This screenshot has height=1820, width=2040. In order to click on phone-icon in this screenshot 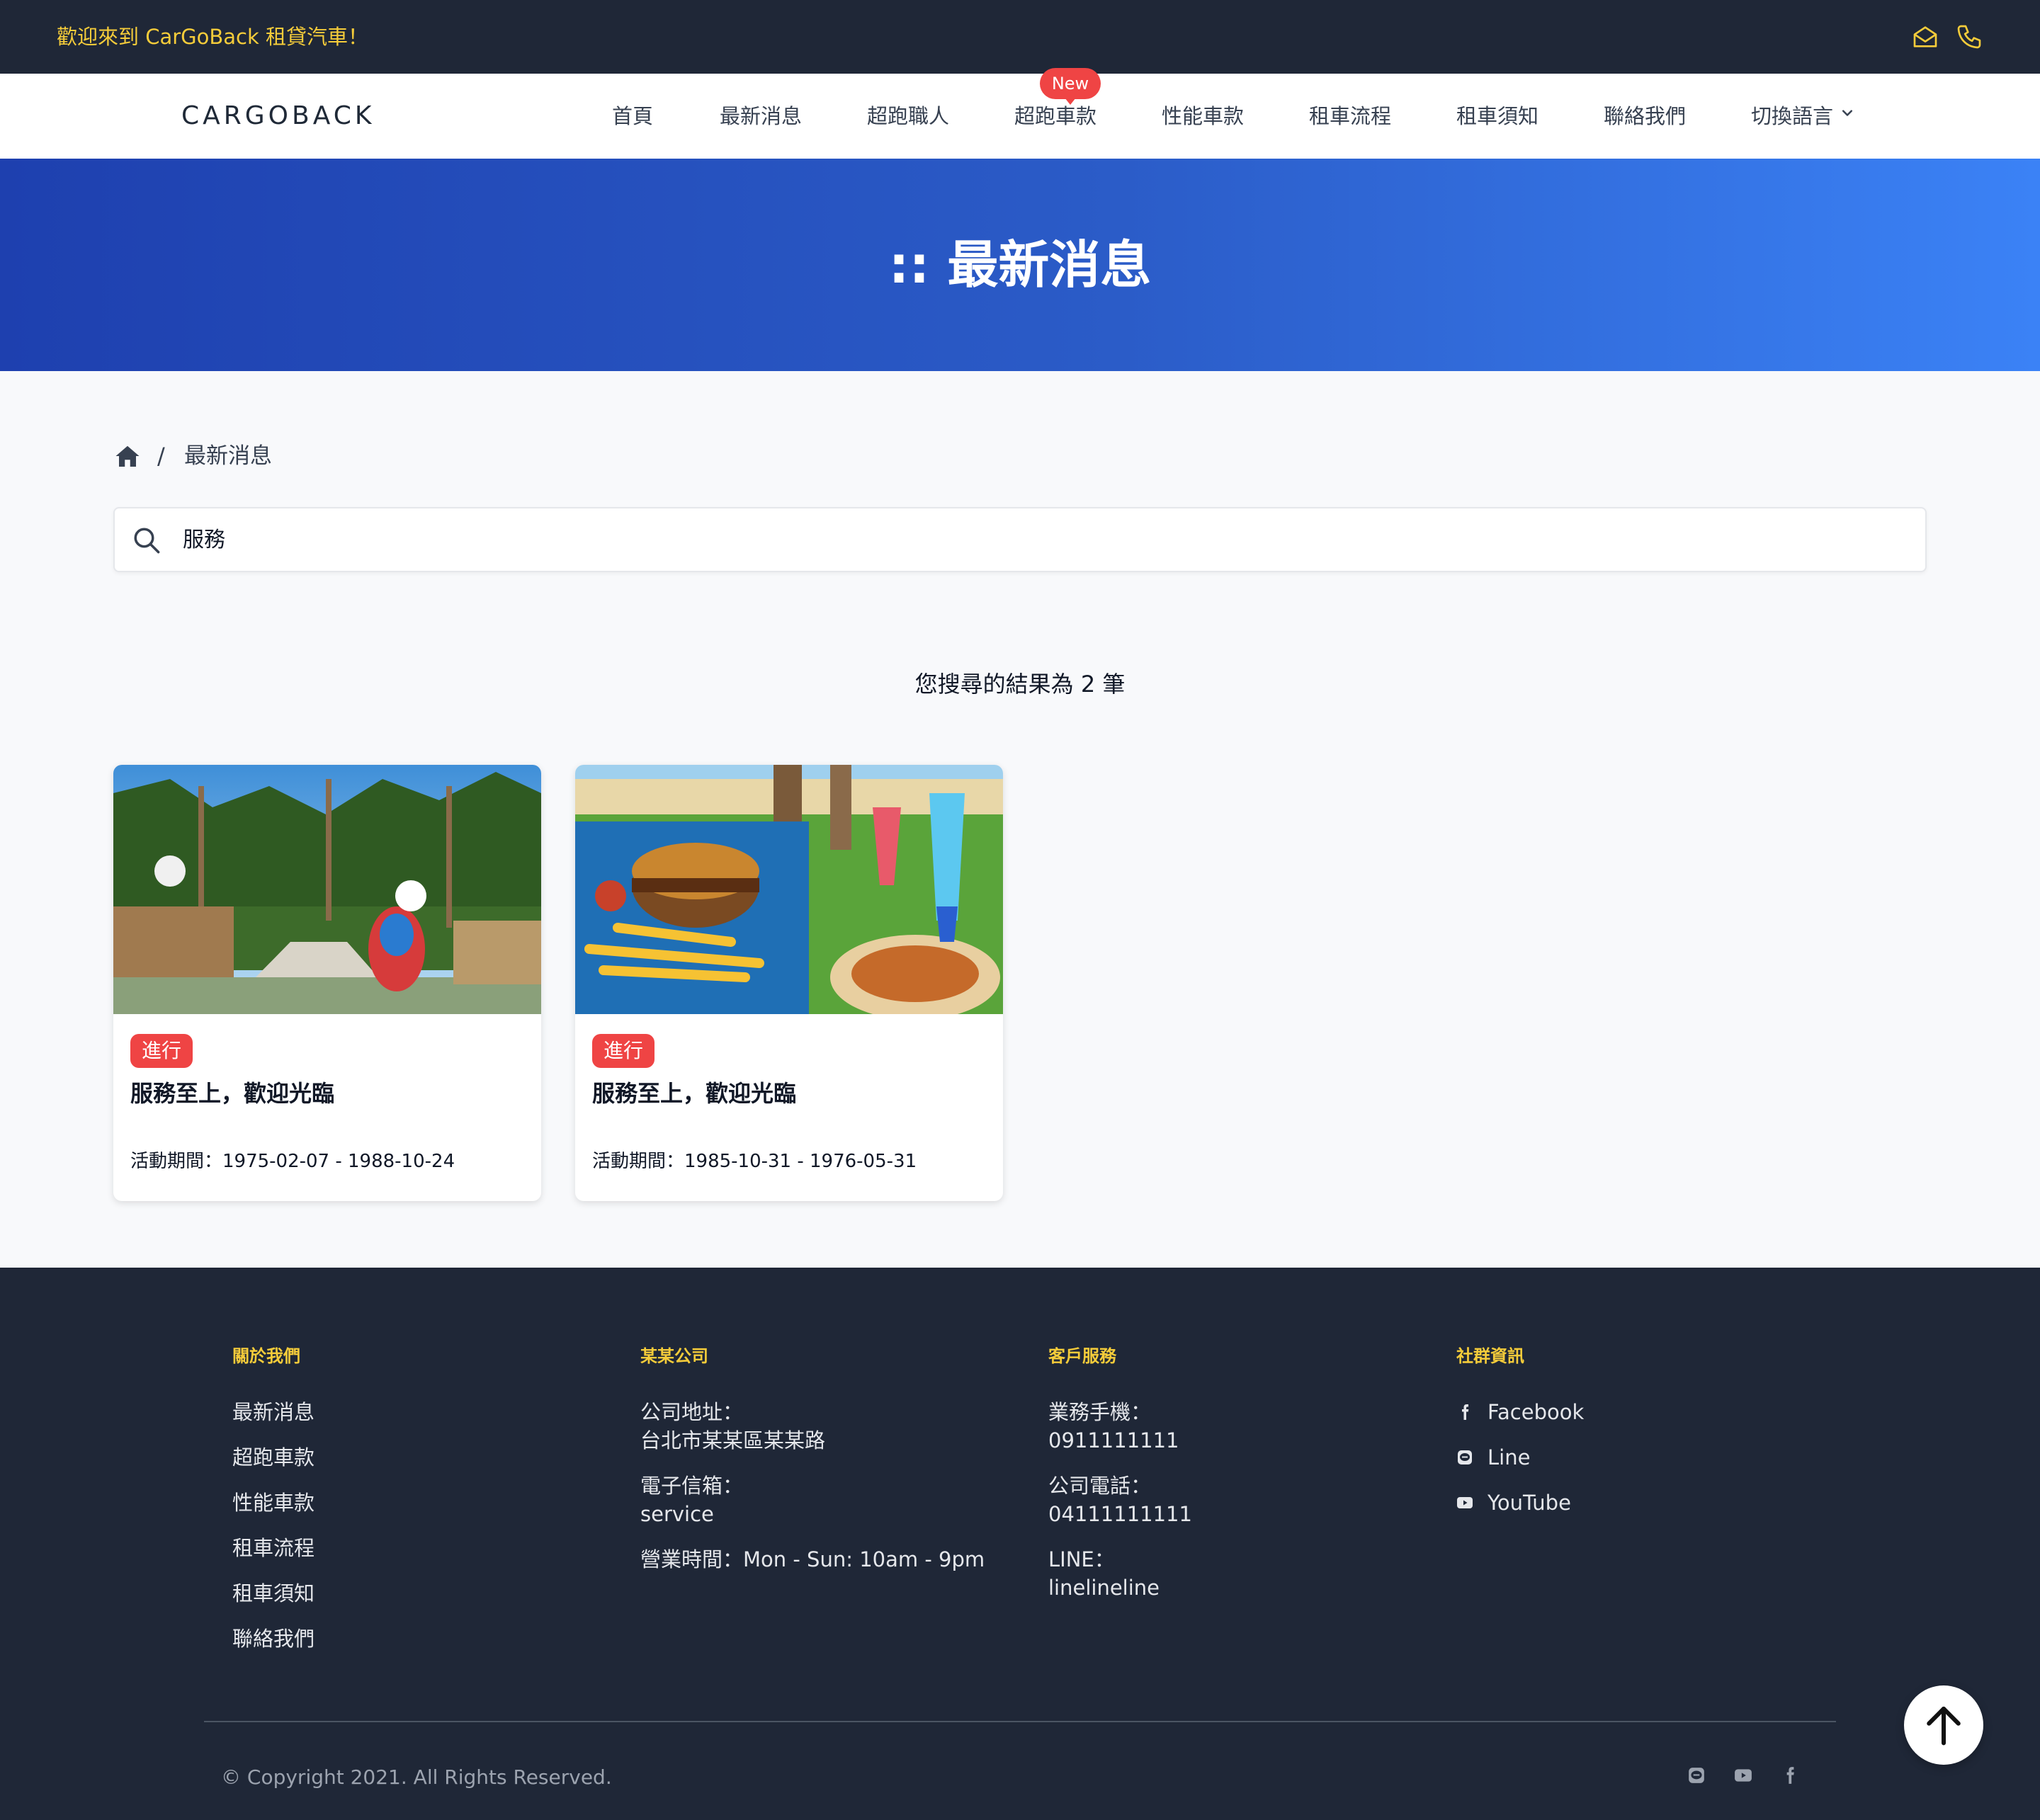, I will do `click(1969, 37)`.